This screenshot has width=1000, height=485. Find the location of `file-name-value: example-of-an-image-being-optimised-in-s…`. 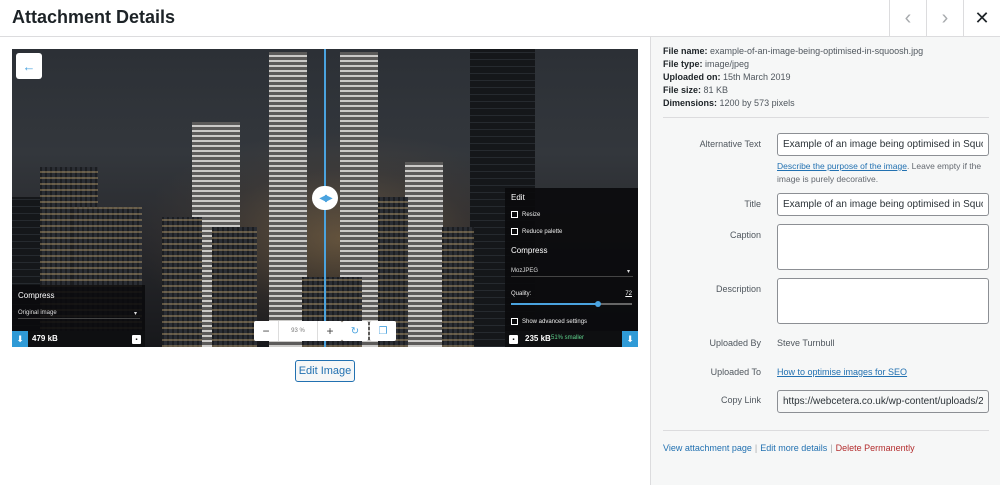

file-name-value: example-of-an-image-being-optimised-in-s… is located at coordinates (817, 51).